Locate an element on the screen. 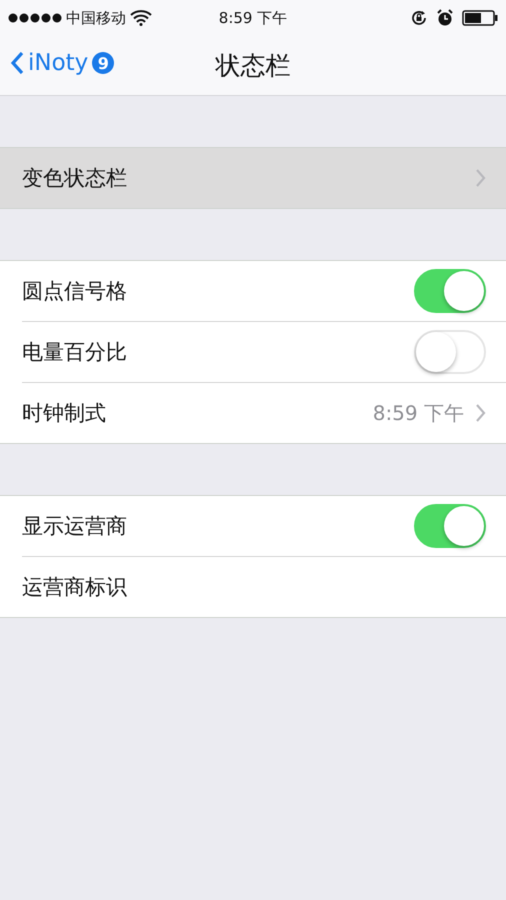  row-label: 变色状态栏 is located at coordinates (75, 178).